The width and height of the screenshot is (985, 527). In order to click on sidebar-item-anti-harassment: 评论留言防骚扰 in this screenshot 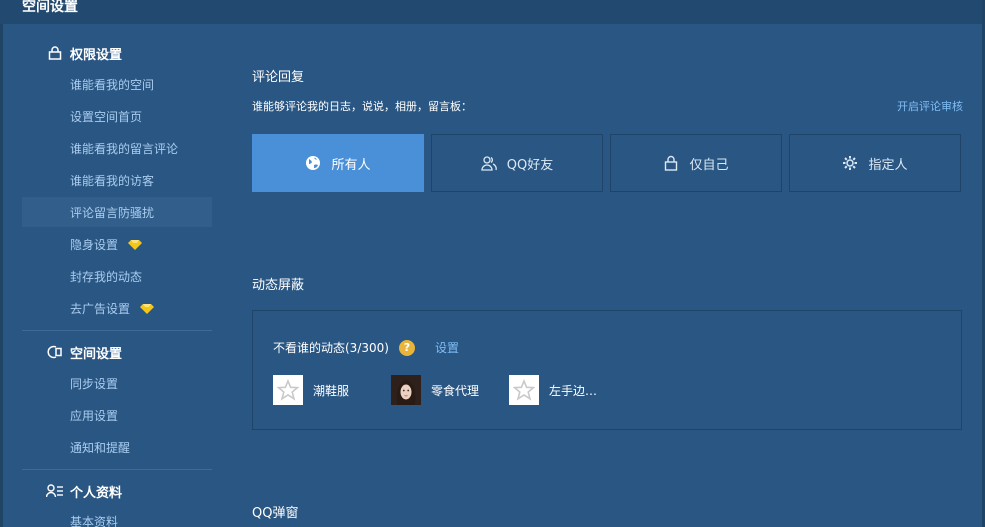, I will do `click(117, 212)`.